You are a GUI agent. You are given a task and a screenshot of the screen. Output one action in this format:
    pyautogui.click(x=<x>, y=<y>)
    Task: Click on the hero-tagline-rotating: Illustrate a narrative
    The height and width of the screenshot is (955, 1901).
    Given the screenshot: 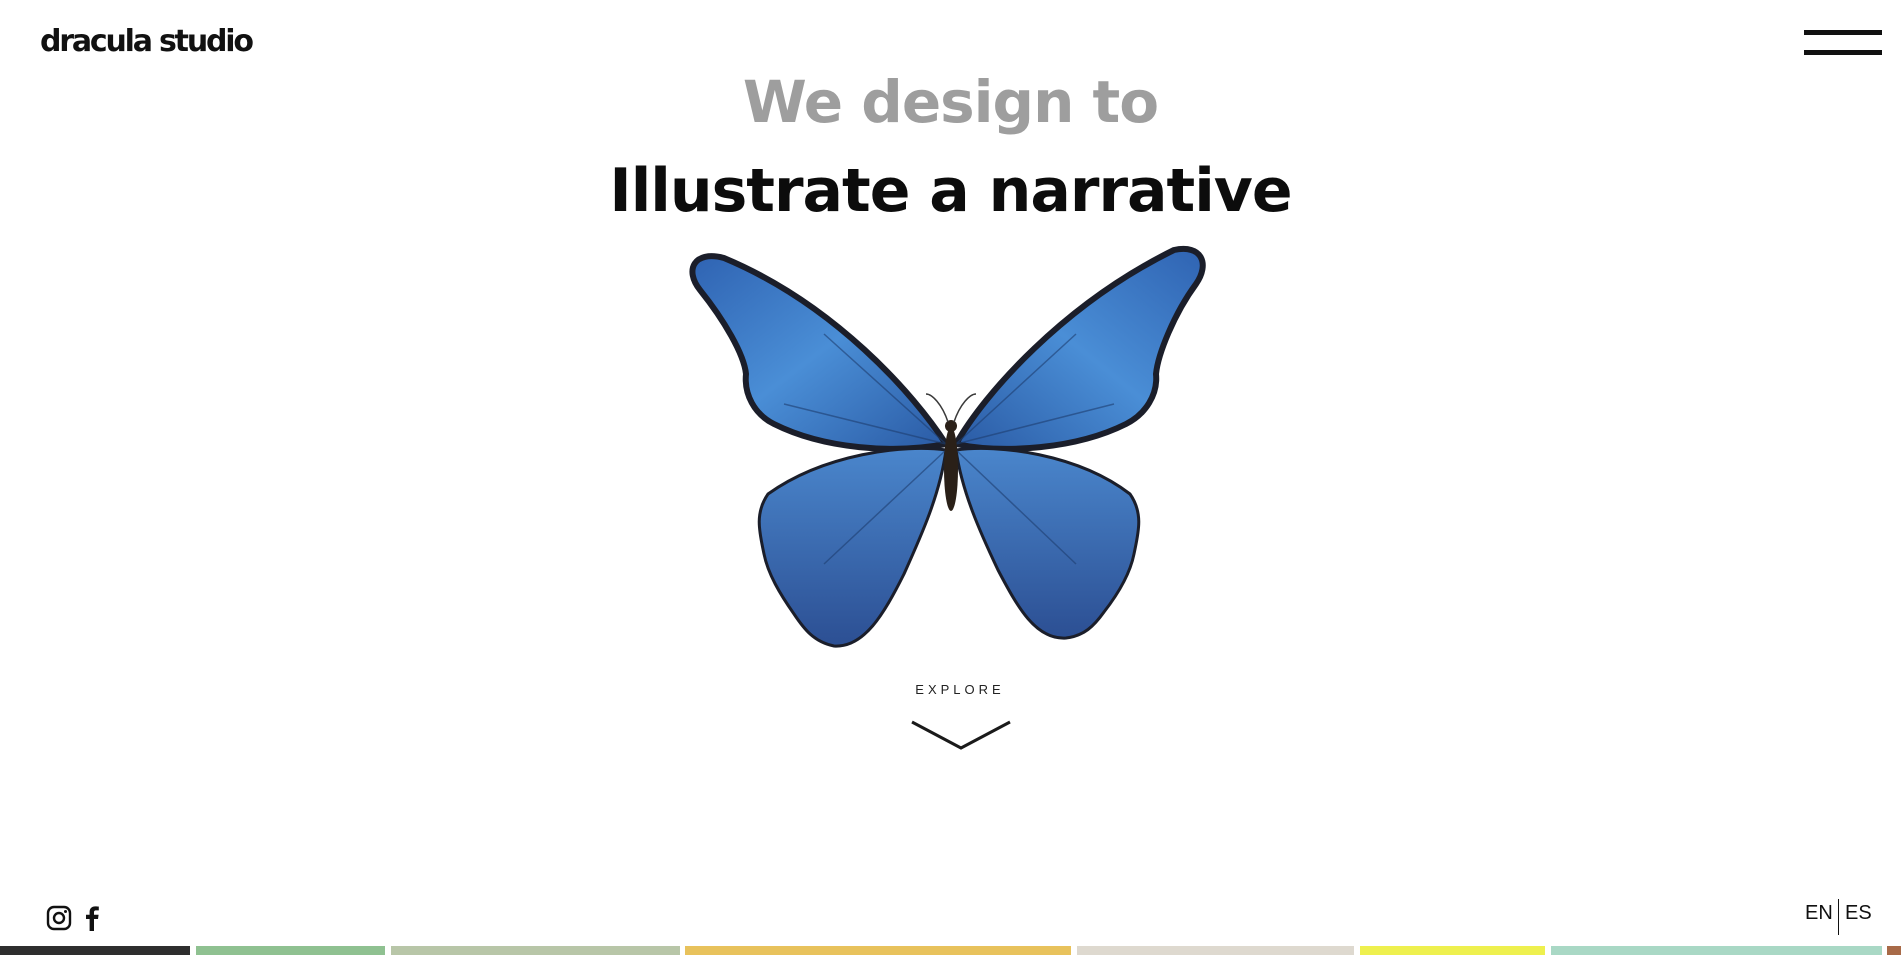 What is the action you would take?
    pyautogui.click(x=950, y=191)
    